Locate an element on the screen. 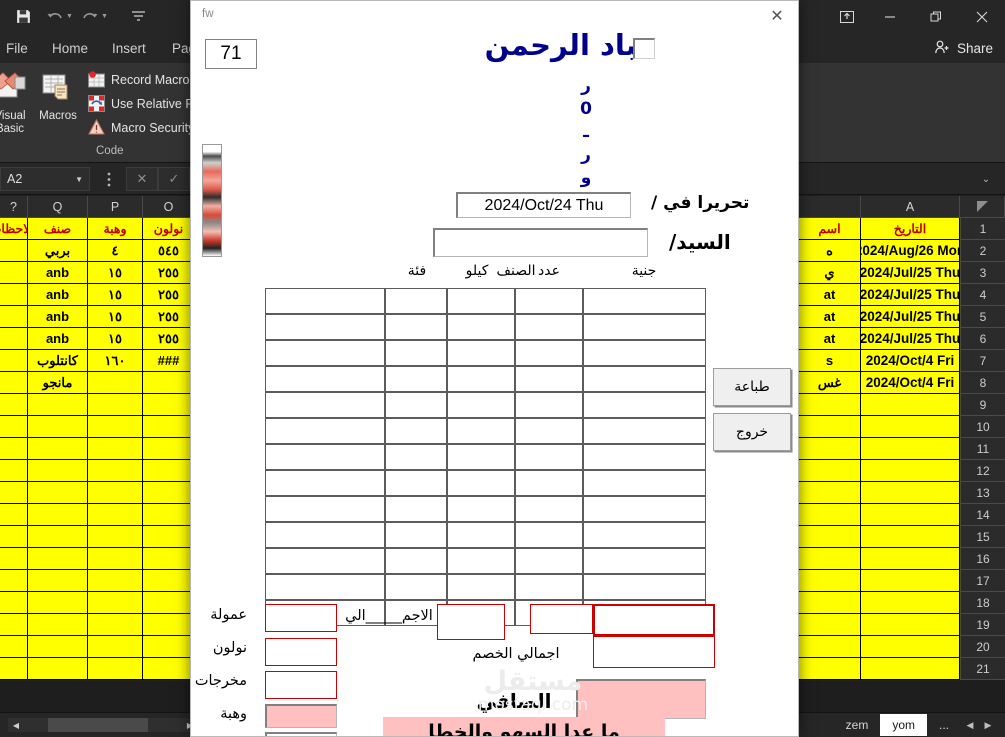 Image resolution: width=1005 pixels, height=737 pixels. grid-cell: at is located at coordinates (830, 317).